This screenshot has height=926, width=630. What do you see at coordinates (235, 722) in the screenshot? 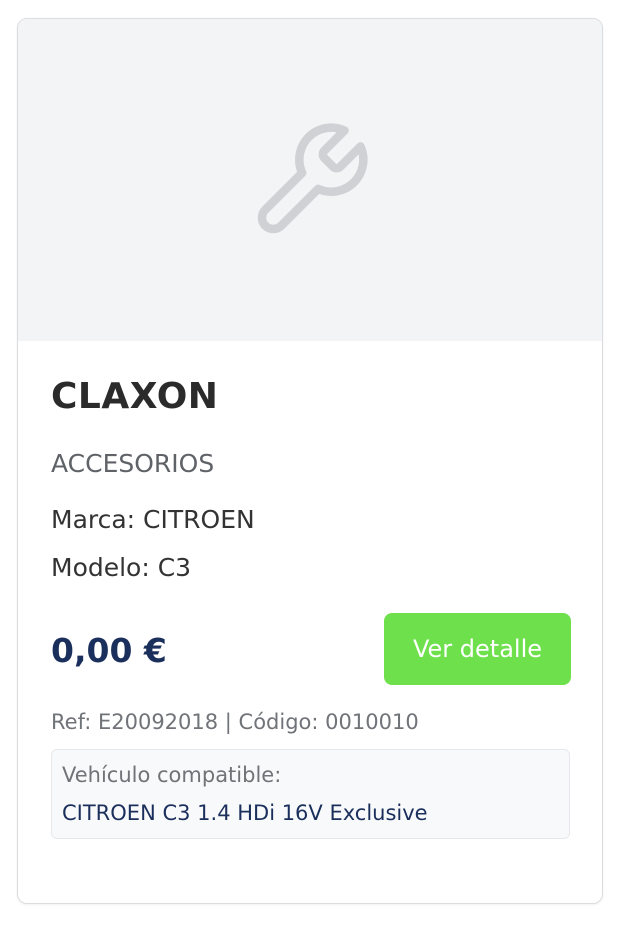
I see `product-reference: Ref: E20092018 | Código: 0010010` at bounding box center [235, 722].